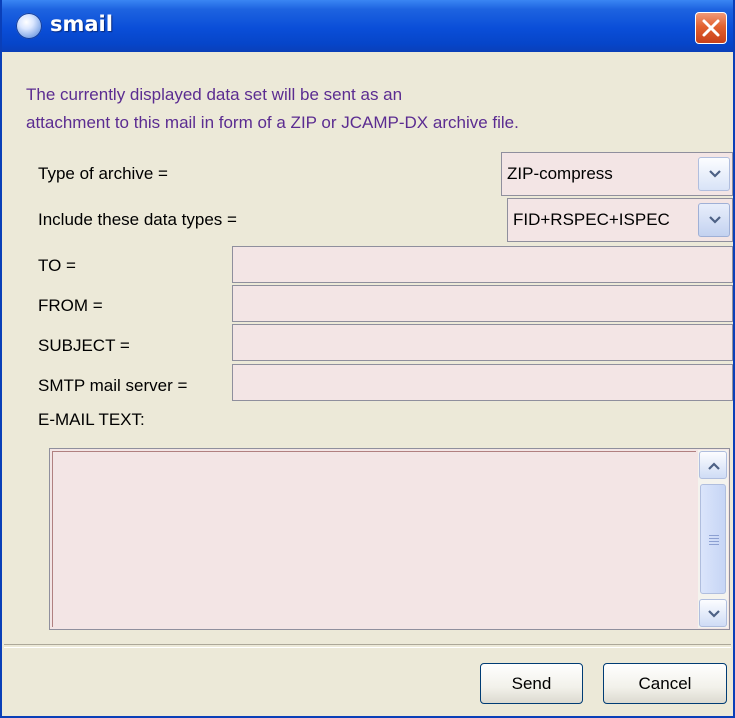 The width and height of the screenshot is (735, 718). I want to click on cancel-button: Cancel, so click(665, 683).